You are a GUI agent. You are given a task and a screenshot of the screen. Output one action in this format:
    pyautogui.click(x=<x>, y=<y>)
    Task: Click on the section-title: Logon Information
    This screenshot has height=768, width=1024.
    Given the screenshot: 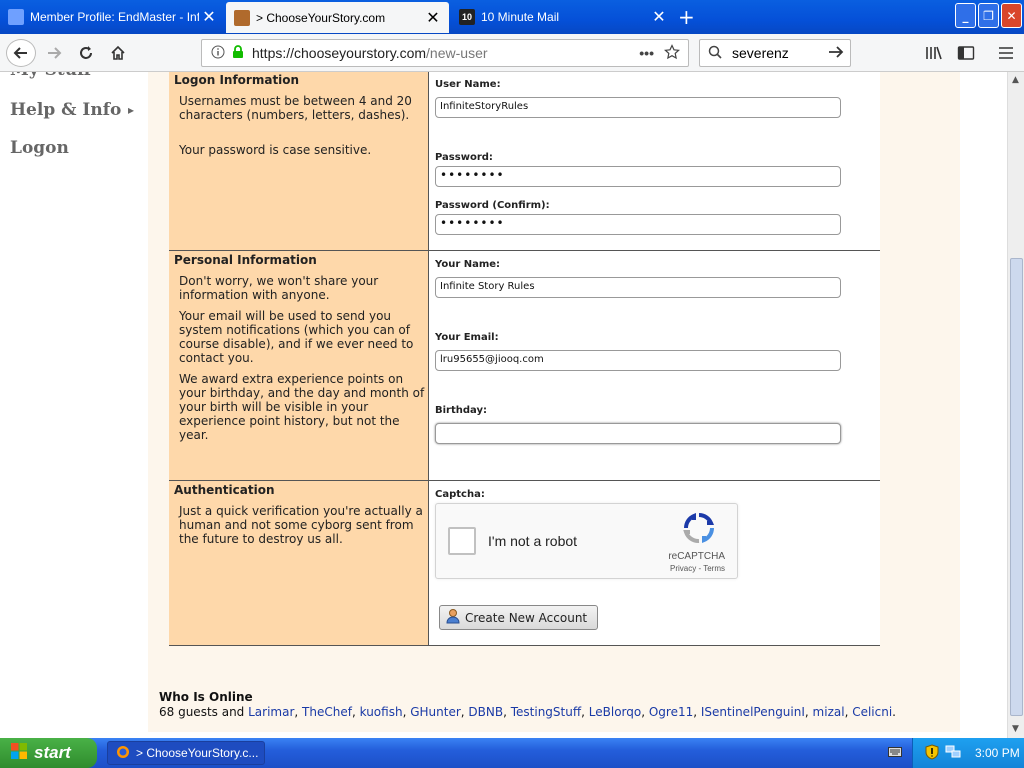 What is the action you would take?
    pyautogui.click(x=237, y=80)
    